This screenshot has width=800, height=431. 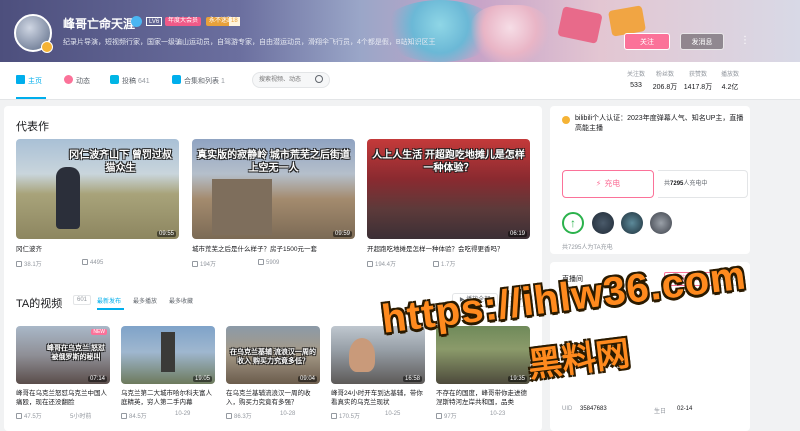 I want to click on stat-plays: 播放数 4.2亿, so click(x=730, y=80).